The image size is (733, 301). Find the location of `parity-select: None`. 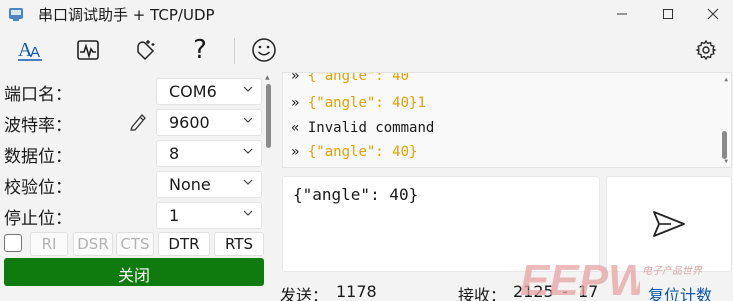

parity-select: None is located at coordinates (209, 184).